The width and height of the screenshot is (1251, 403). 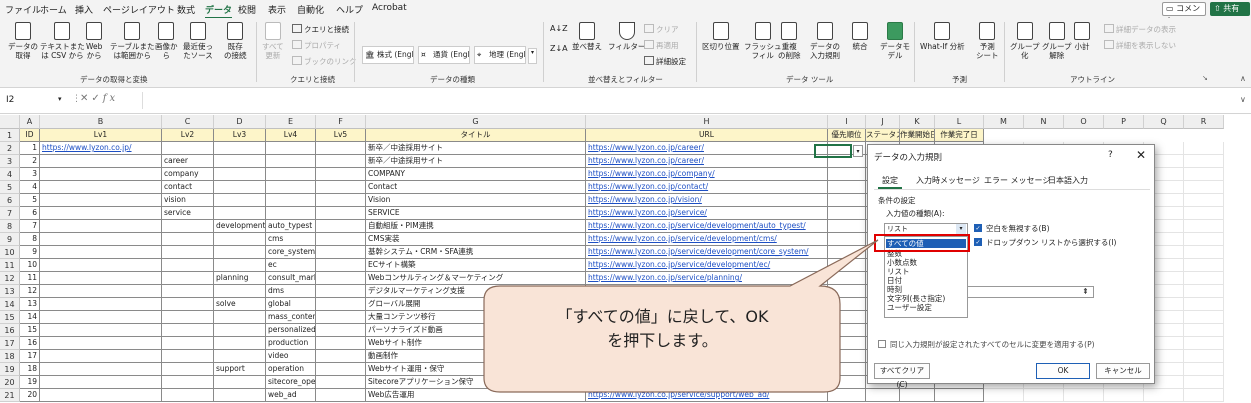 What do you see at coordinates (1140, 29) in the screenshot?
I see `show-detail-button: 詳細データの表示` at bounding box center [1140, 29].